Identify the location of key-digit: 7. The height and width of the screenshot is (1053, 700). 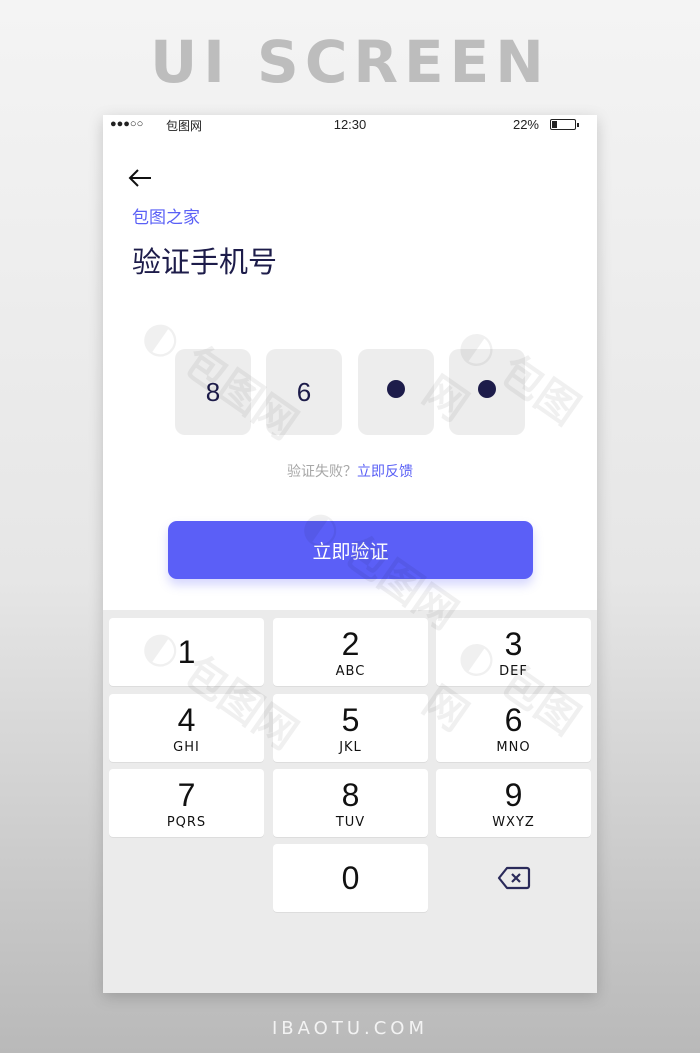
(186, 795).